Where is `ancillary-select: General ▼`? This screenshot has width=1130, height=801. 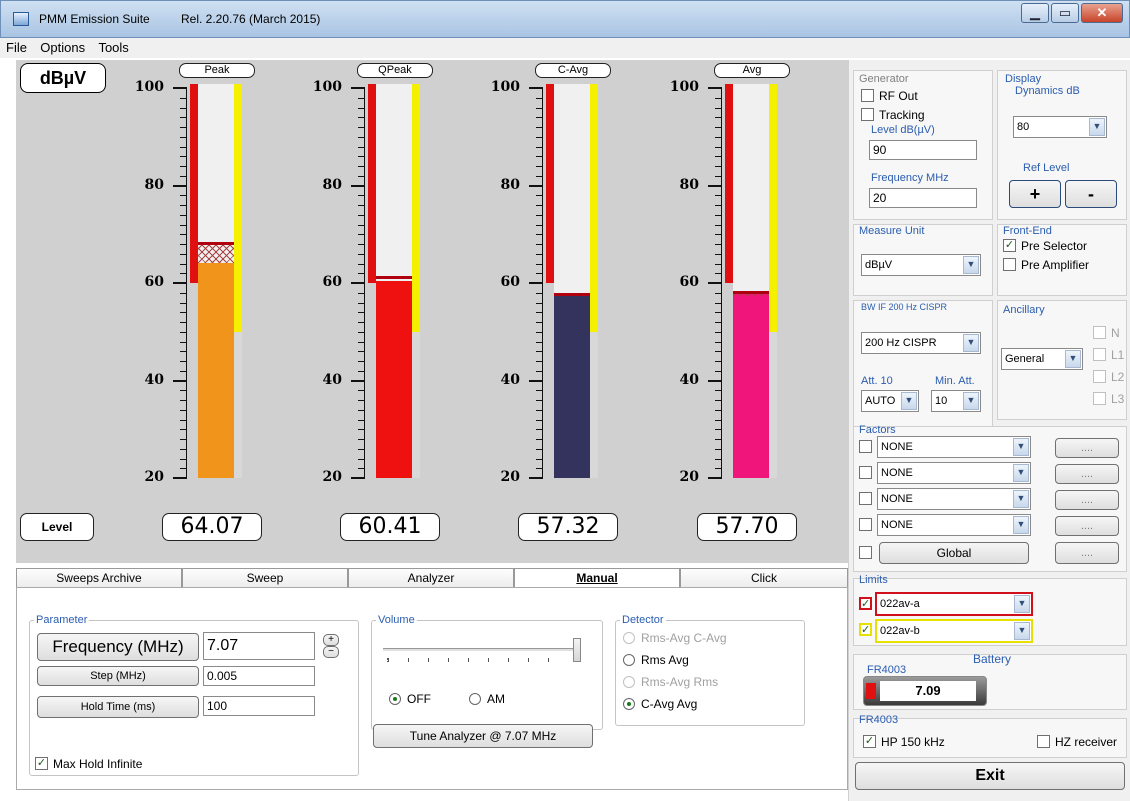 ancillary-select: General ▼ is located at coordinates (1042, 359).